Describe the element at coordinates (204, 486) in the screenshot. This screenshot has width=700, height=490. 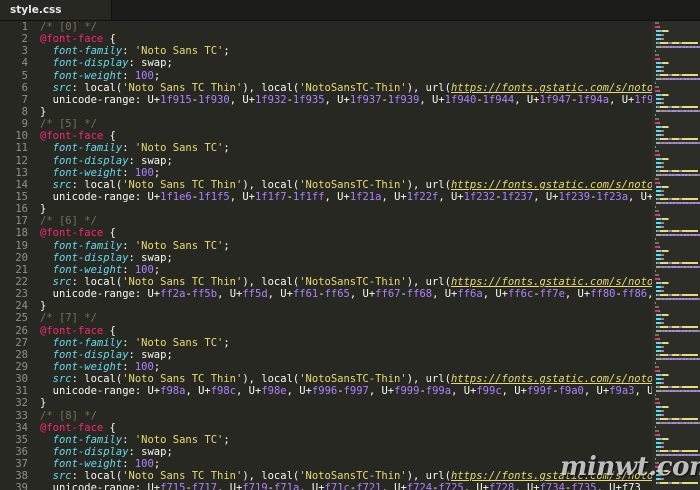
I see `code-token: f717` at that location.